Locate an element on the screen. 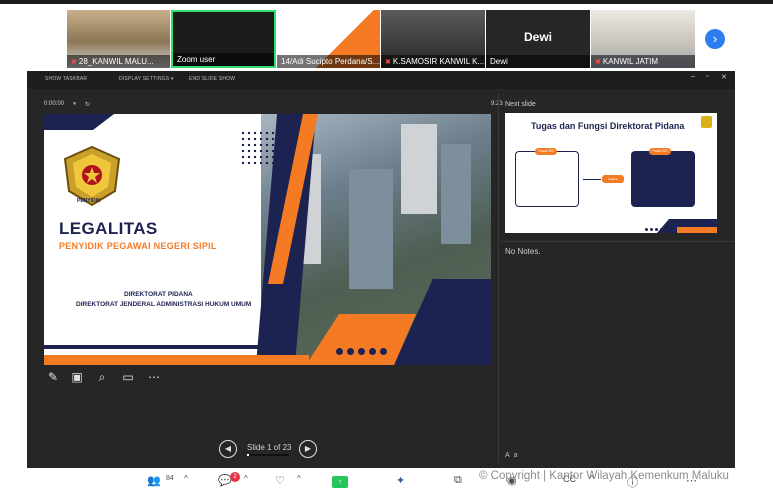  slide-title: LEGALITAS is located at coordinates (108, 228).